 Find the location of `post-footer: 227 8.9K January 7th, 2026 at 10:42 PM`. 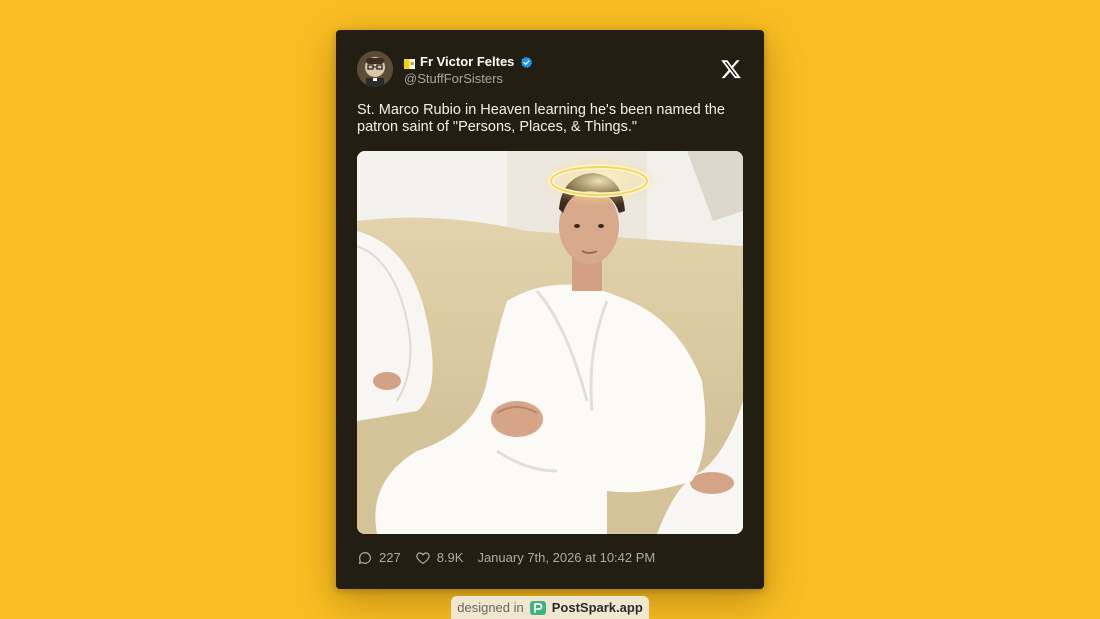

post-footer: 227 8.9K January 7th, 2026 at 10:42 PM is located at coordinates (506, 558).